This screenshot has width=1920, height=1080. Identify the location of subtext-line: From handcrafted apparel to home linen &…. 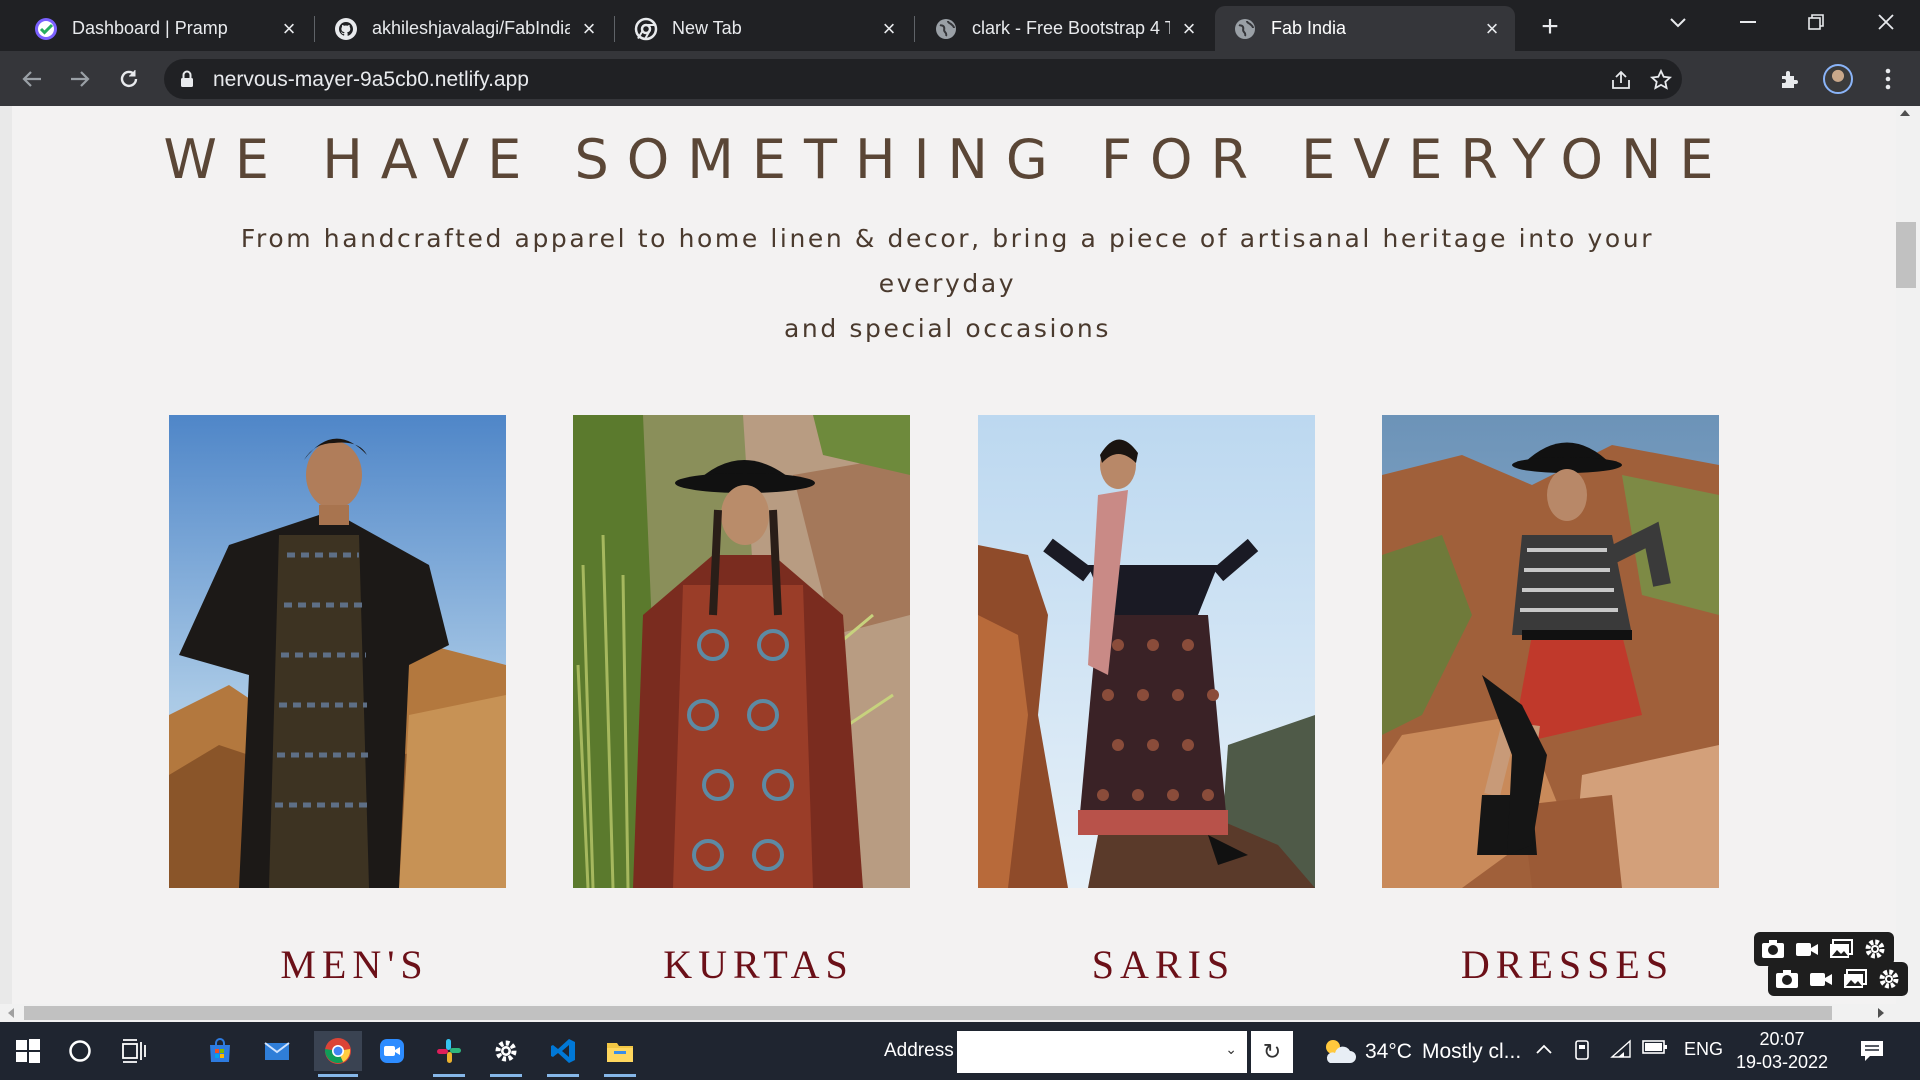
(947, 261).